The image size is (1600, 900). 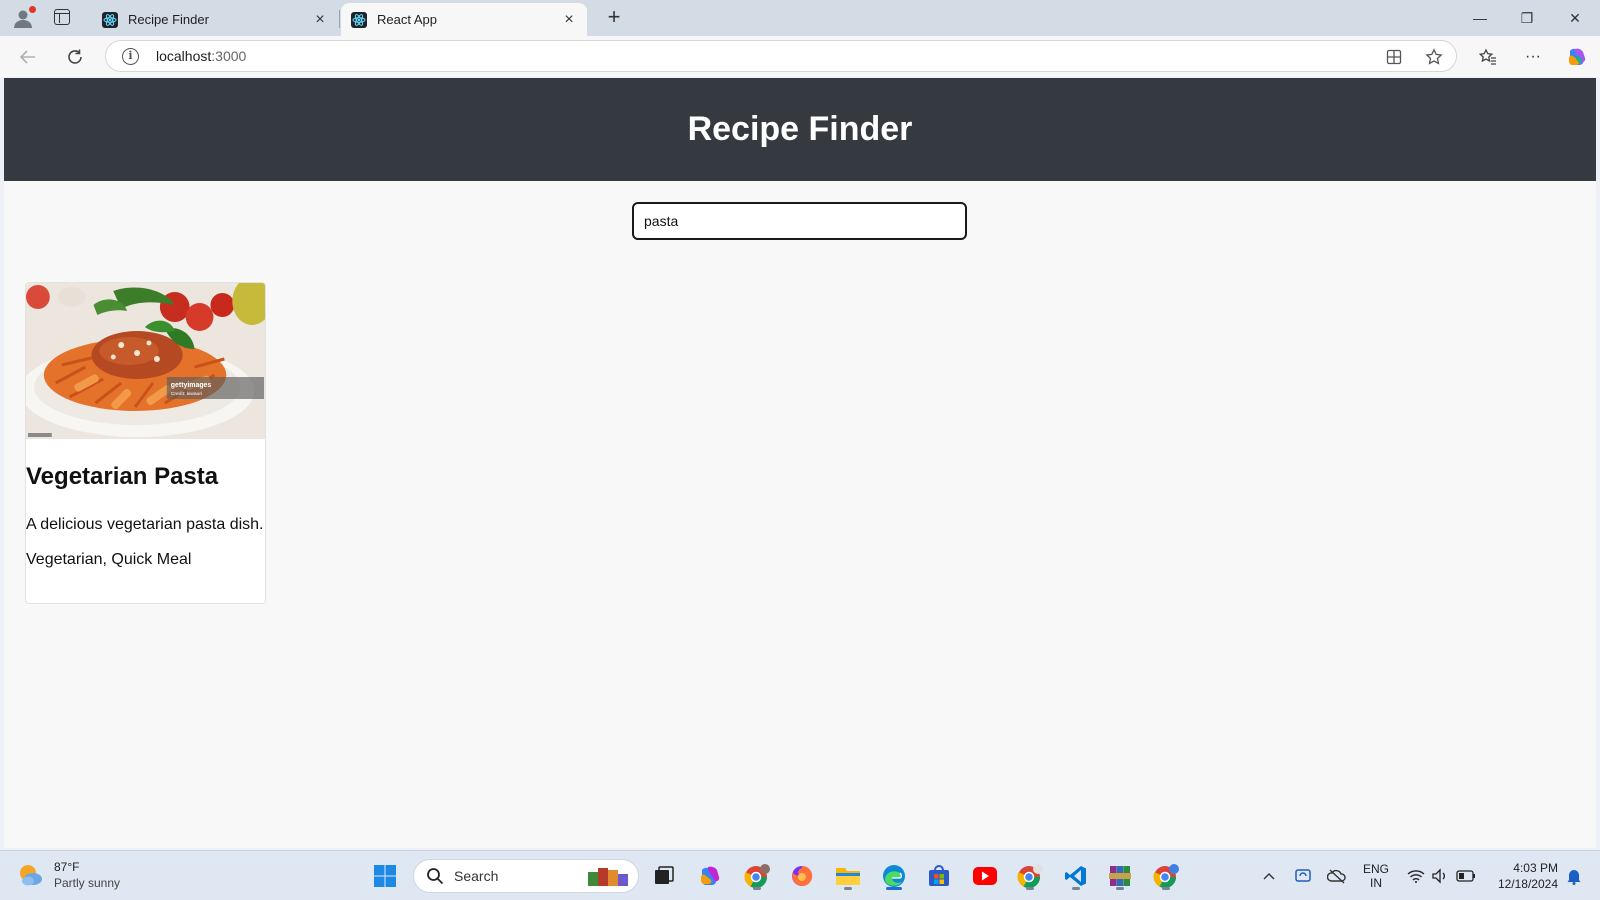 What do you see at coordinates (145, 361) in the screenshot?
I see `recipe-image: gettyimages Credit: kiwauri` at bounding box center [145, 361].